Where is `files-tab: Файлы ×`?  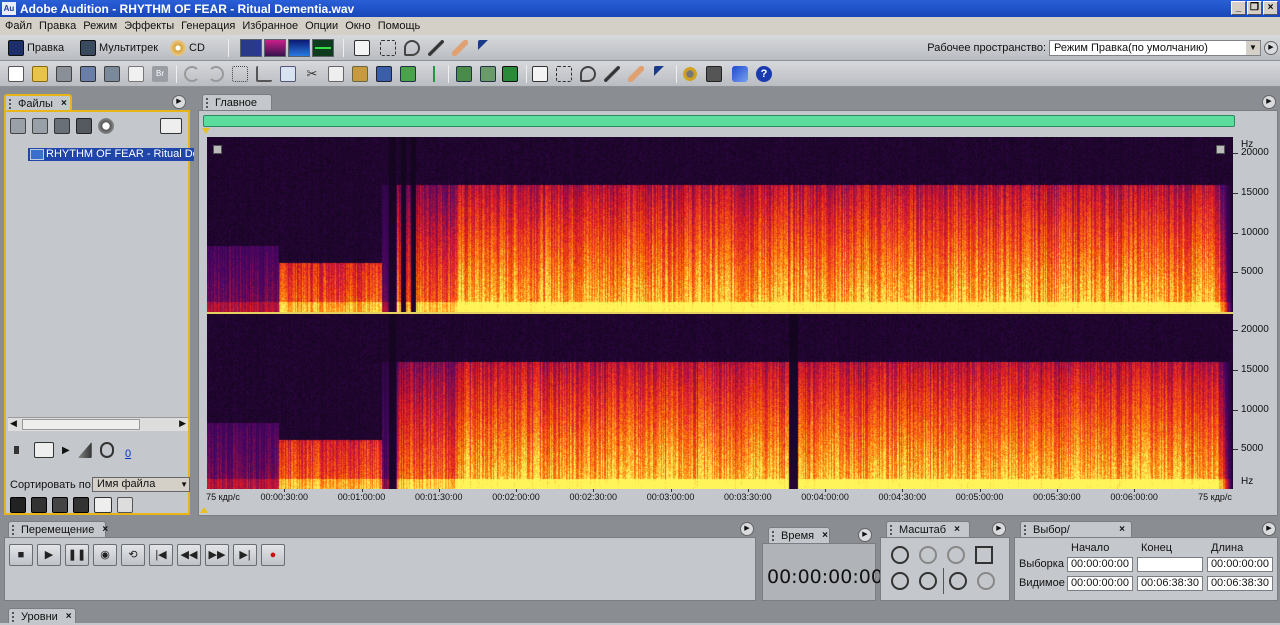
files-tab: Файлы × is located at coordinates (38, 102).